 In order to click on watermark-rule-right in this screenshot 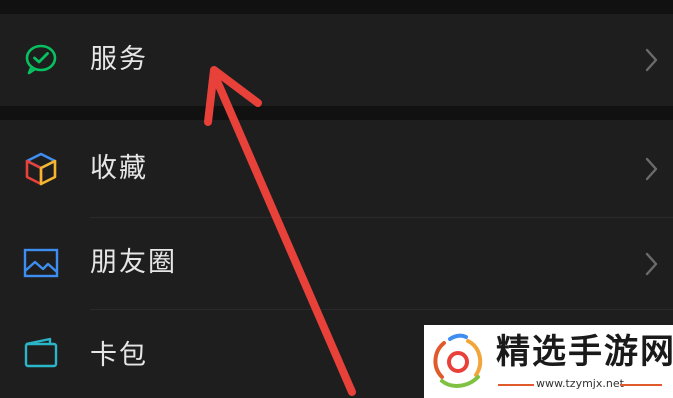, I will do `click(641, 385)`.